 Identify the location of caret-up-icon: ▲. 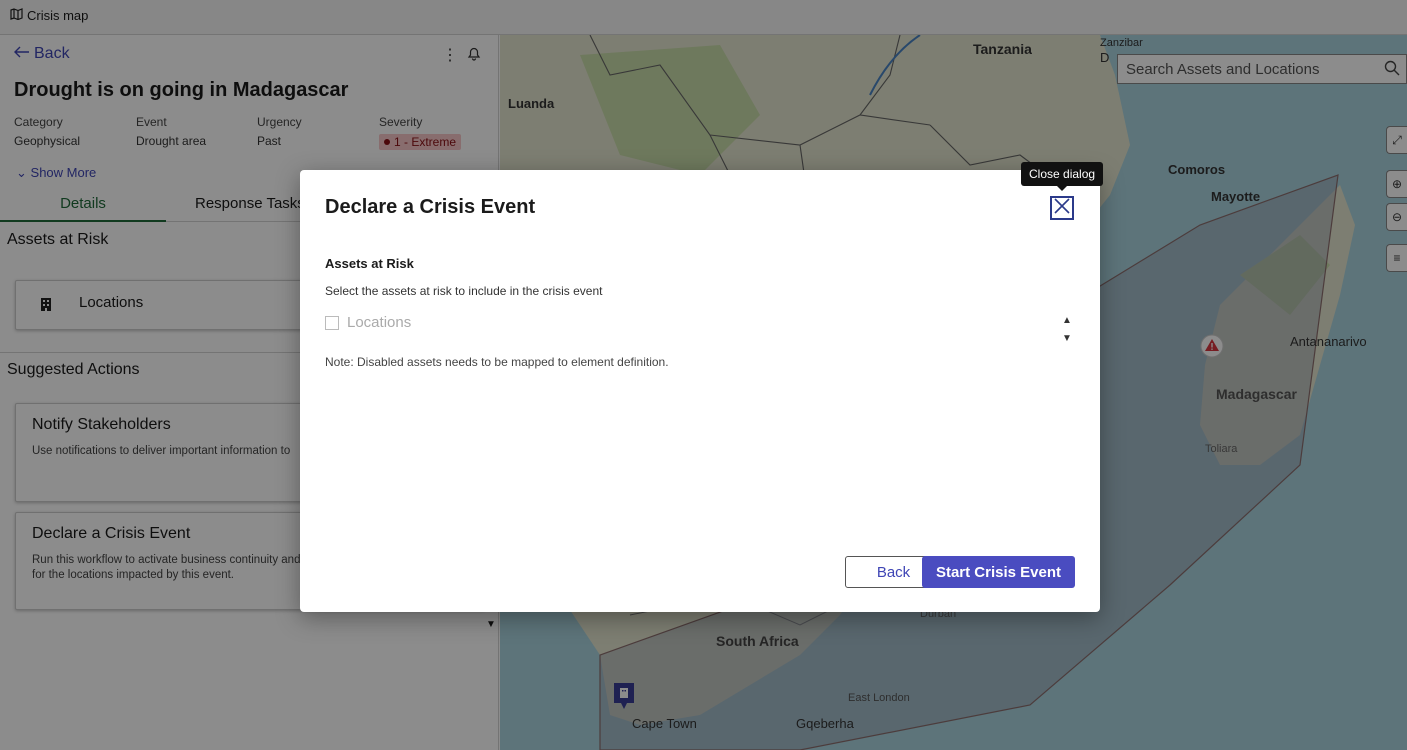
(1067, 321).